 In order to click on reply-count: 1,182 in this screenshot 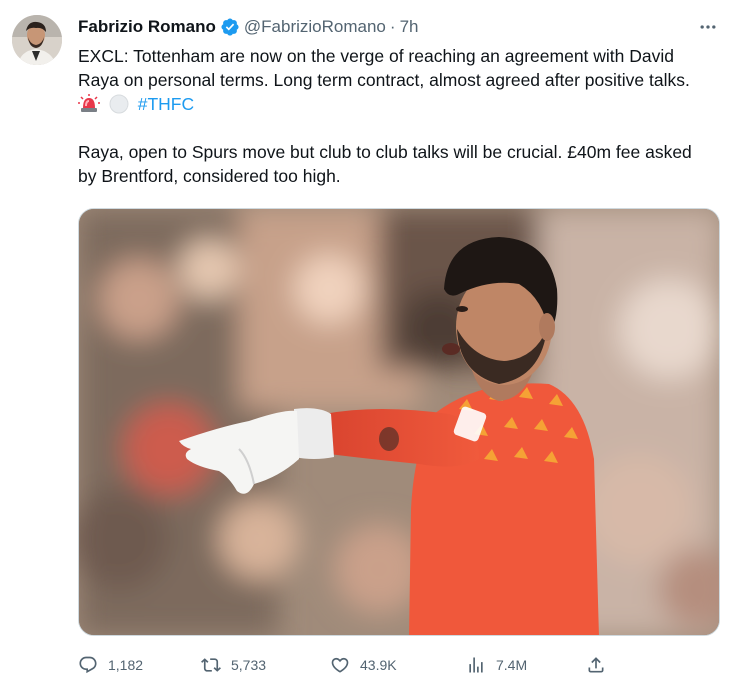, I will do `click(126, 665)`.